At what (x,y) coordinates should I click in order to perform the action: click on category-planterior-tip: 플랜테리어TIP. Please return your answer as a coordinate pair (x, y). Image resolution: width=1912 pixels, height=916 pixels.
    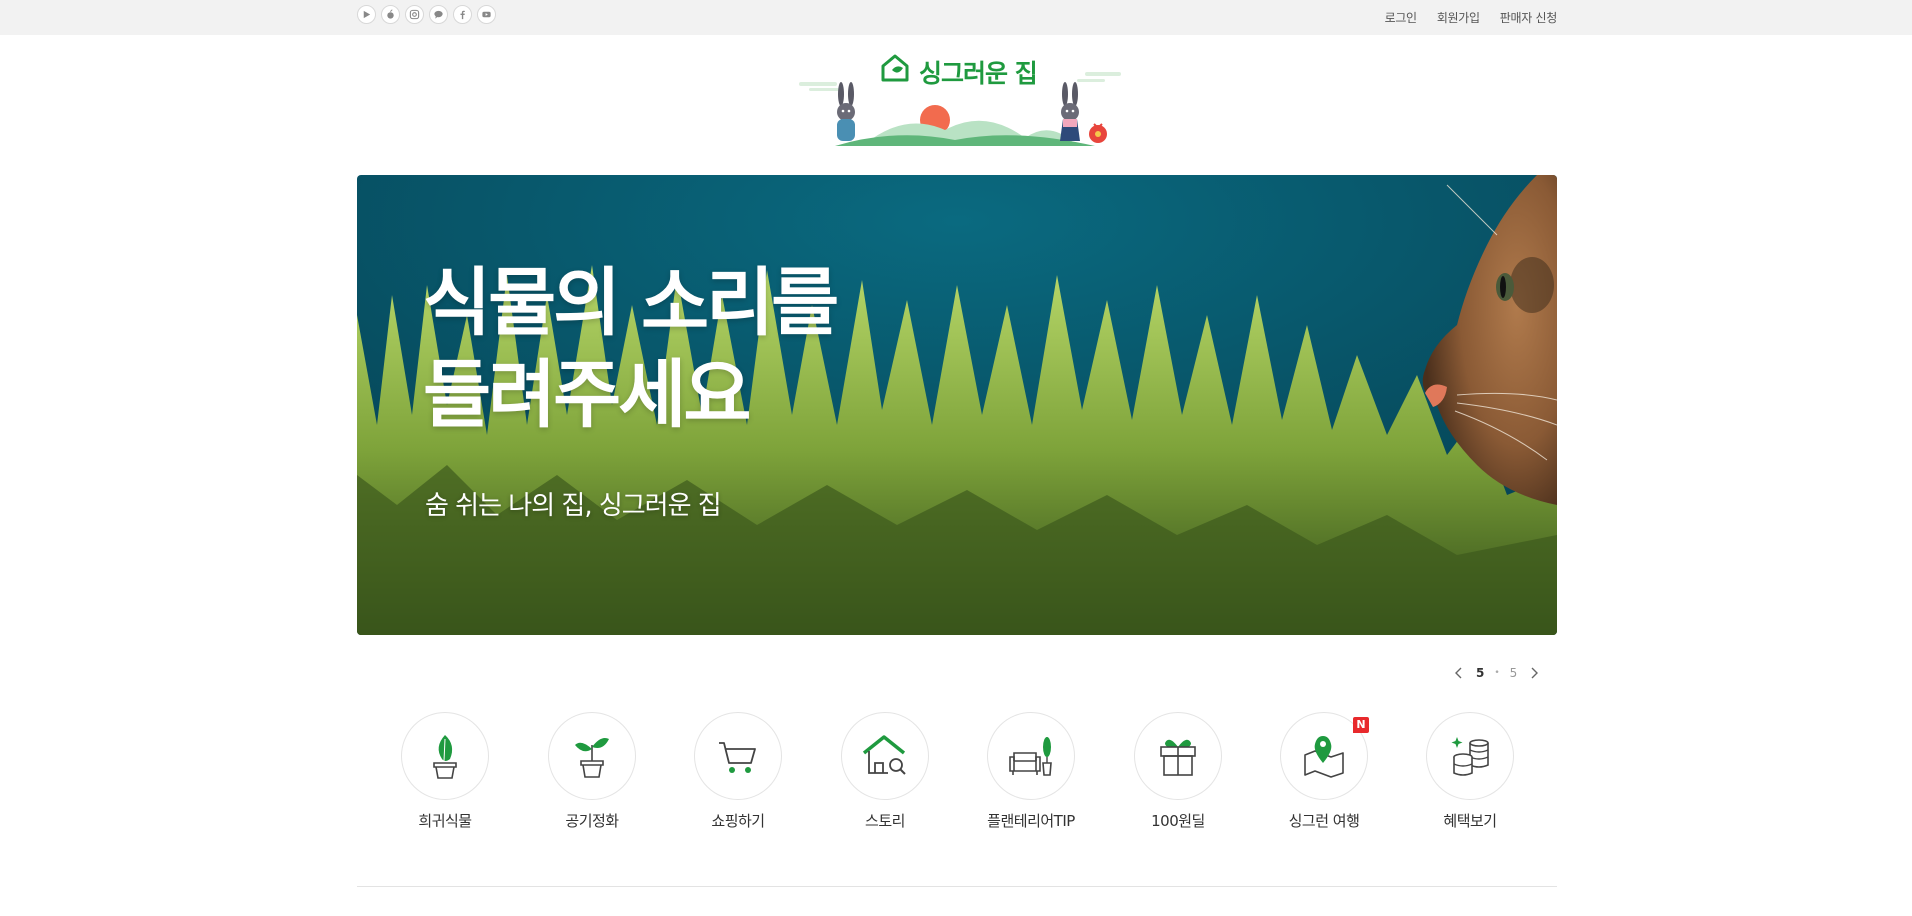
    Looking at the image, I should click on (1031, 771).